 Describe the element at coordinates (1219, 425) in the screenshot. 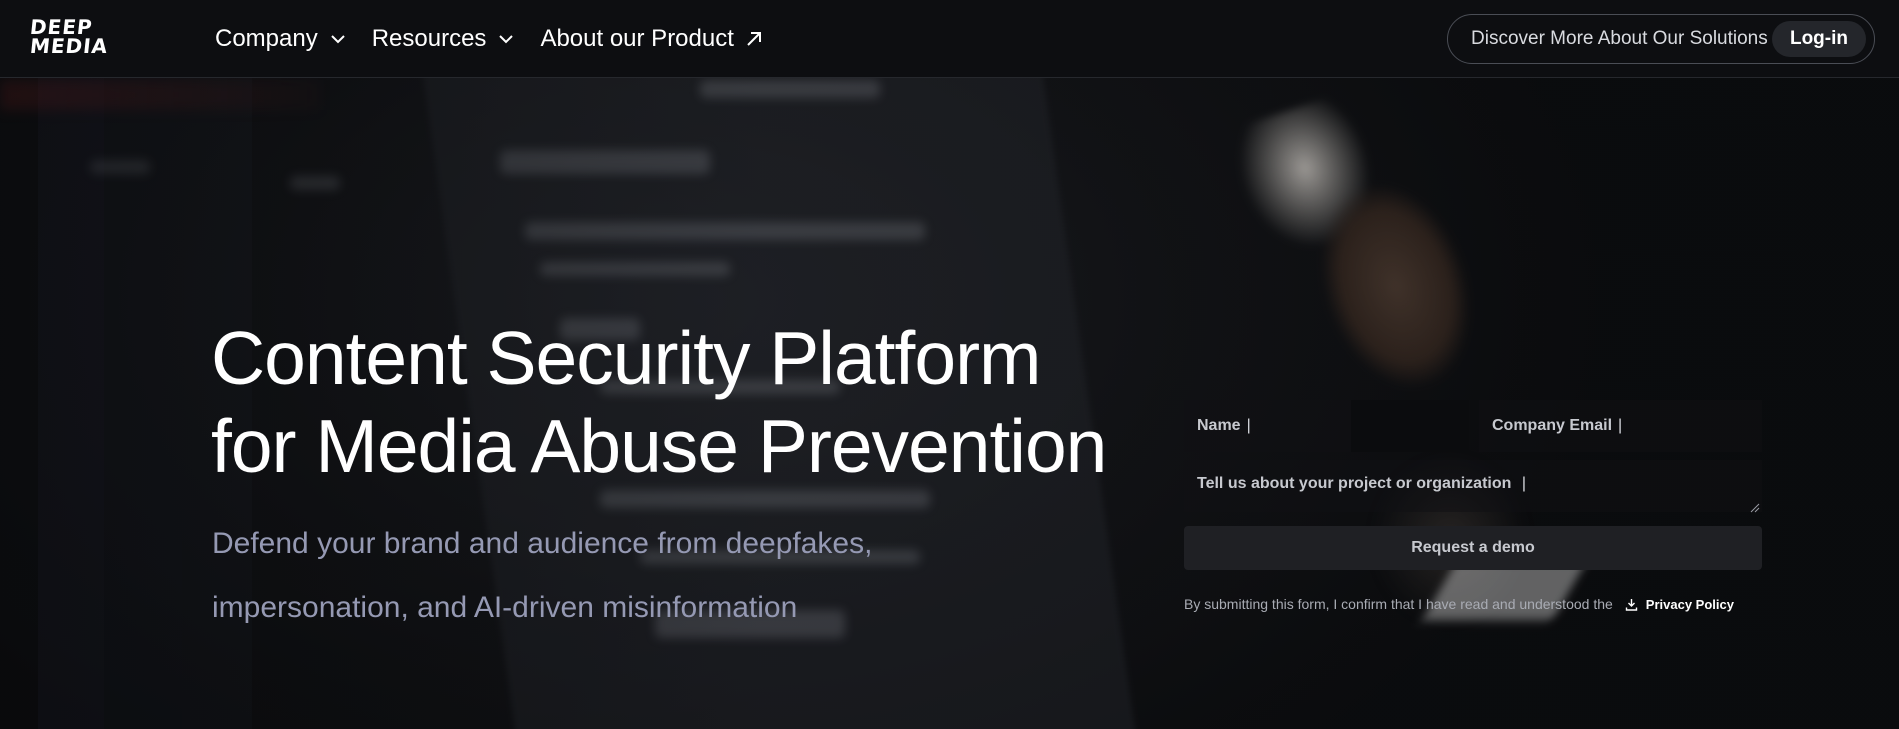

I see `name-placeholder: Name` at that location.